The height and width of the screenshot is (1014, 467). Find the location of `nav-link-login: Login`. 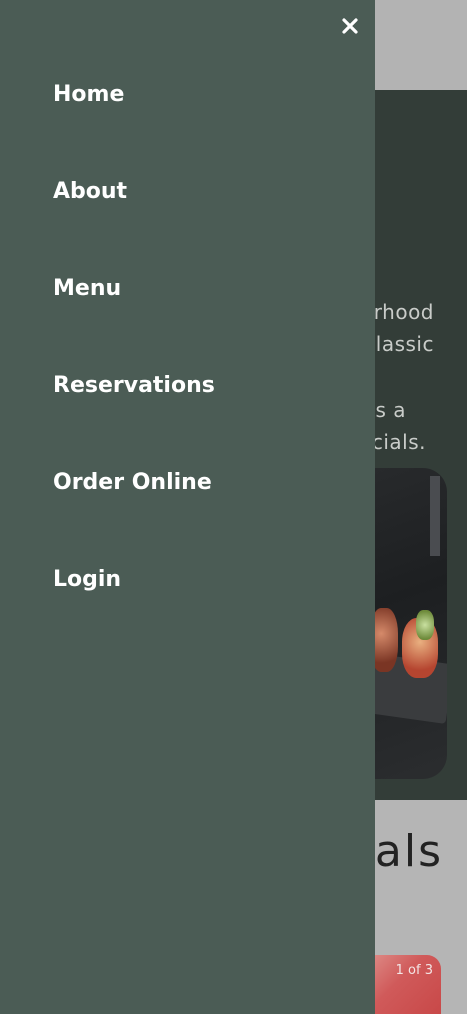

nav-link-login: Login is located at coordinates (87, 580).